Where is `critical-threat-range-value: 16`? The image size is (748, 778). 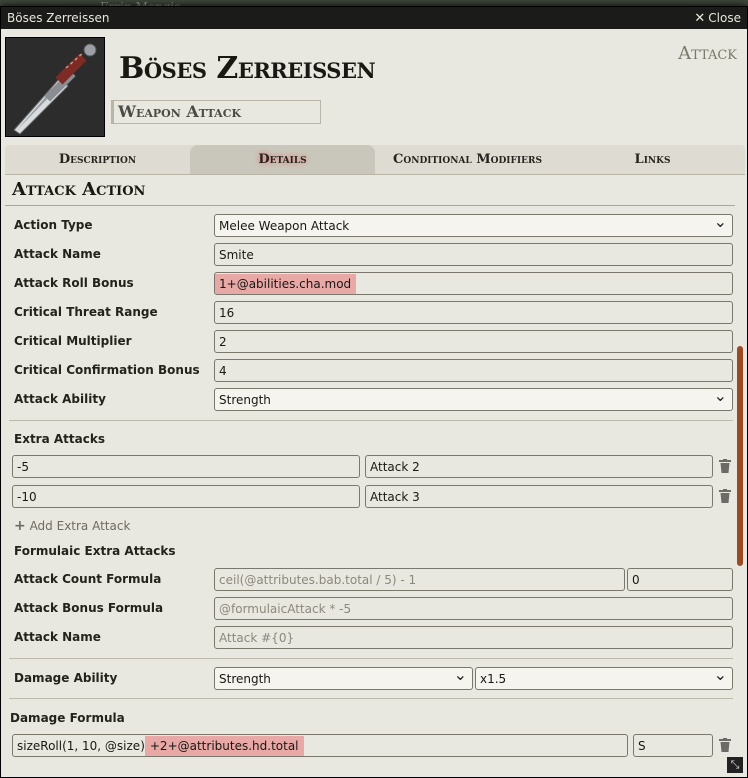 critical-threat-range-value: 16 is located at coordinates (227, 312).